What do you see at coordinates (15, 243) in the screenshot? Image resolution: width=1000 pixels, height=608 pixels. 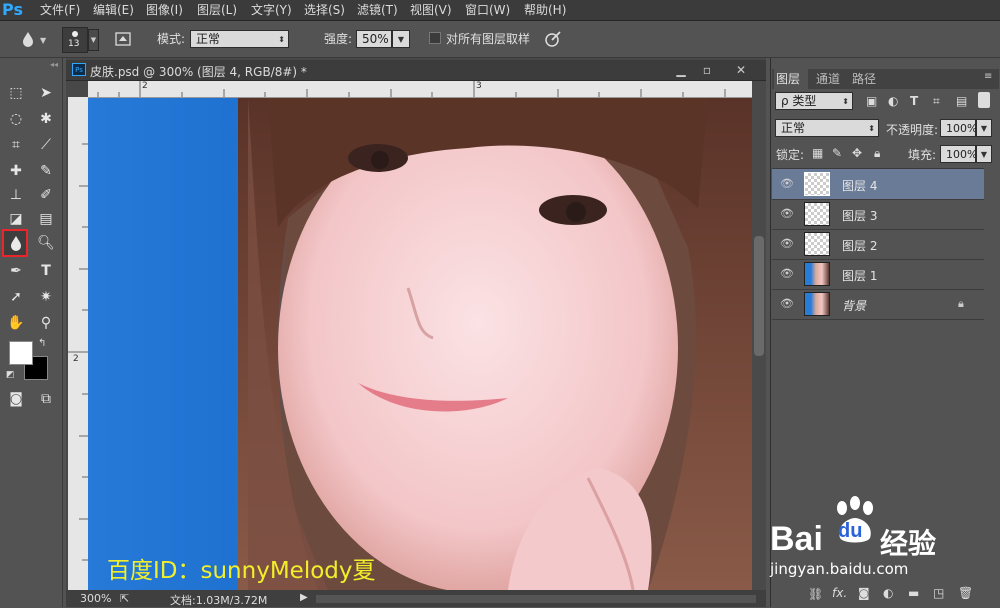 I see `blur-tool-button` at bounding box center [15, 243].